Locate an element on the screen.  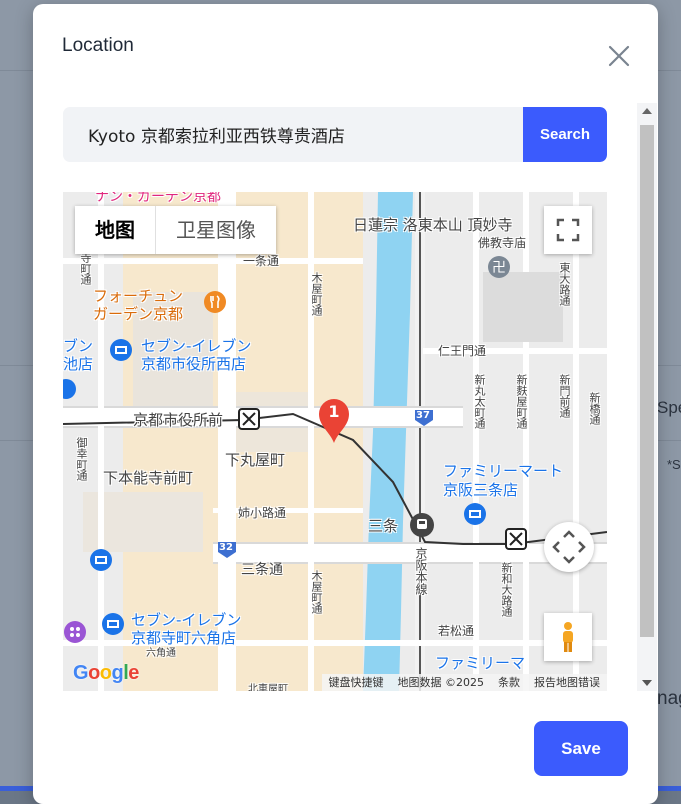
background-text: nag is located at coordinates (669, 698).